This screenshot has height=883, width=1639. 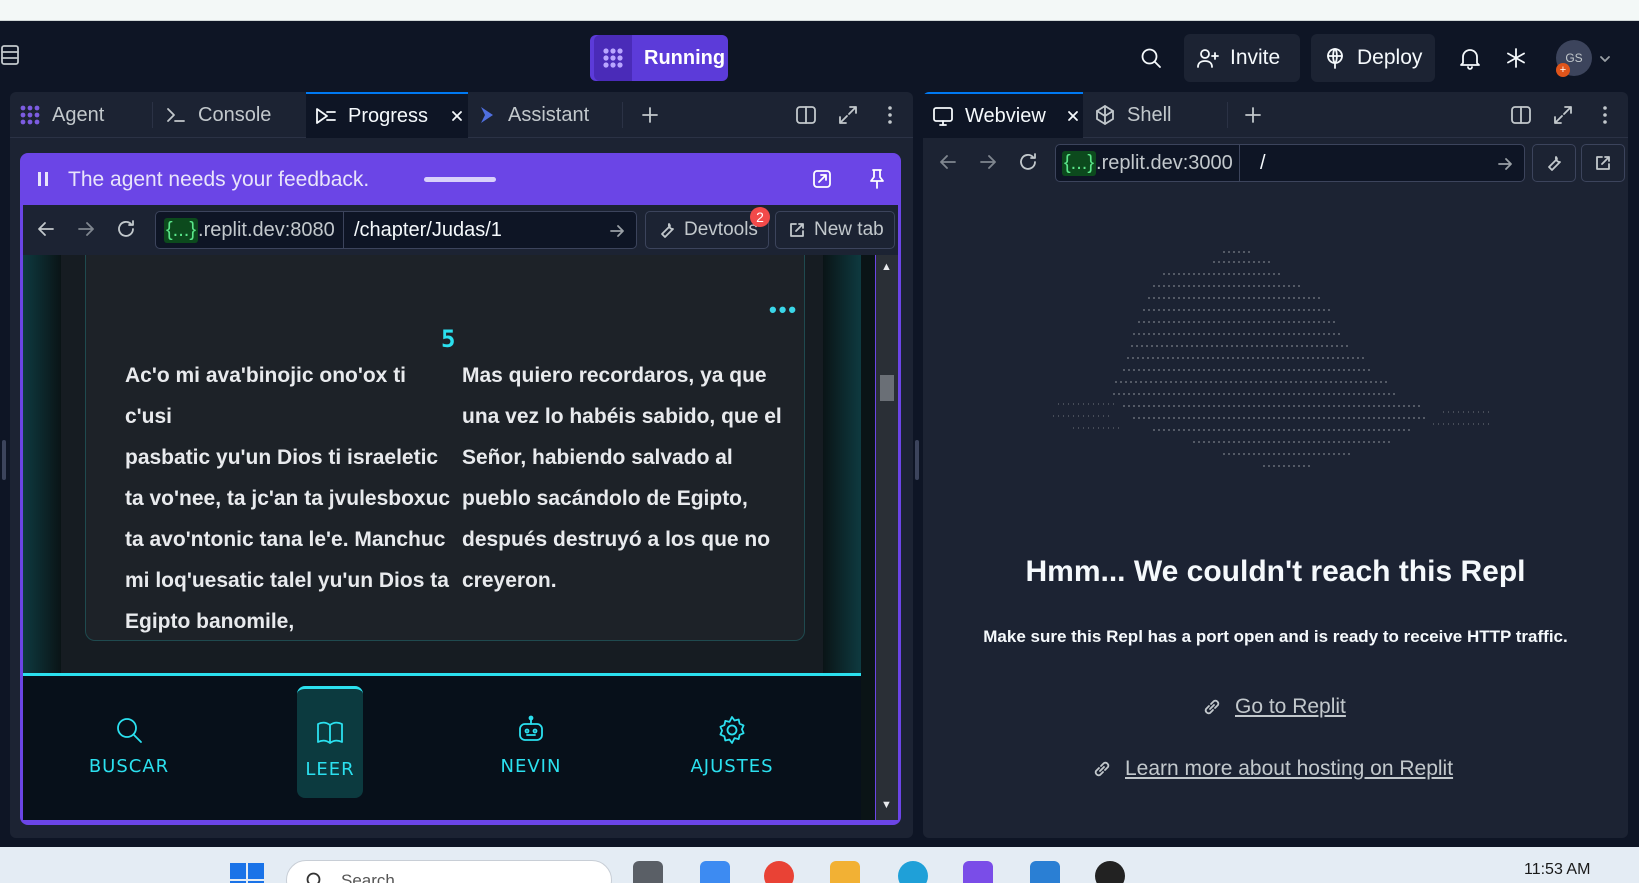 What do you see at coordinates (913, 872) in the screenshot?
I see `edge-icon` at bounding box center [913, 872].